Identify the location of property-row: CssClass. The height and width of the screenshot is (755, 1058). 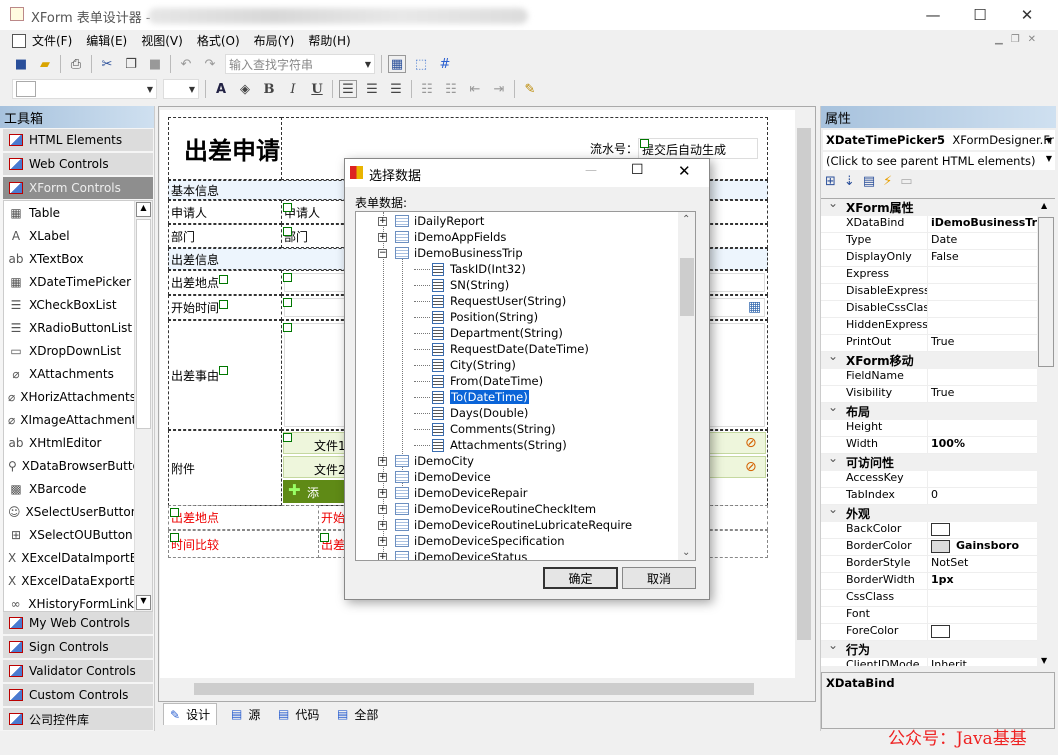
(929, 598).